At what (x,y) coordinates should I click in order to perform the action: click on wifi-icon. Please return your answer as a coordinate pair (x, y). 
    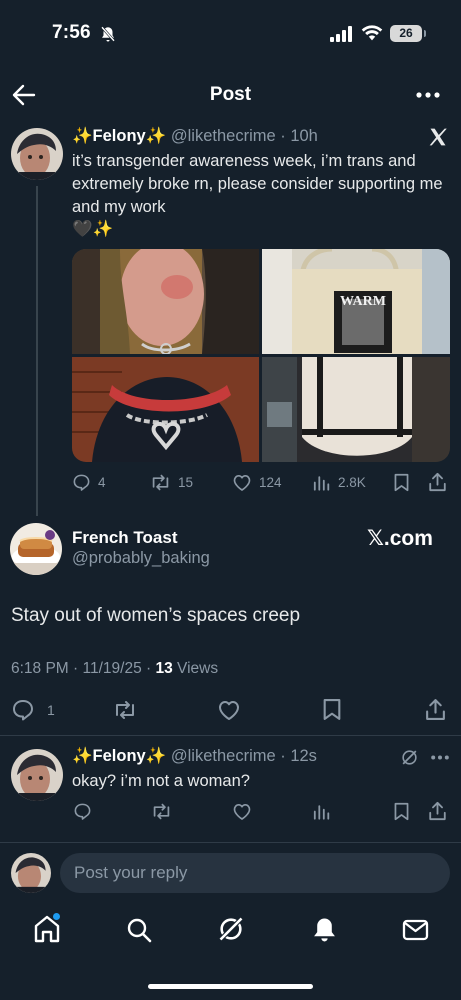
    Looking at the image, I should click on (372, 33).